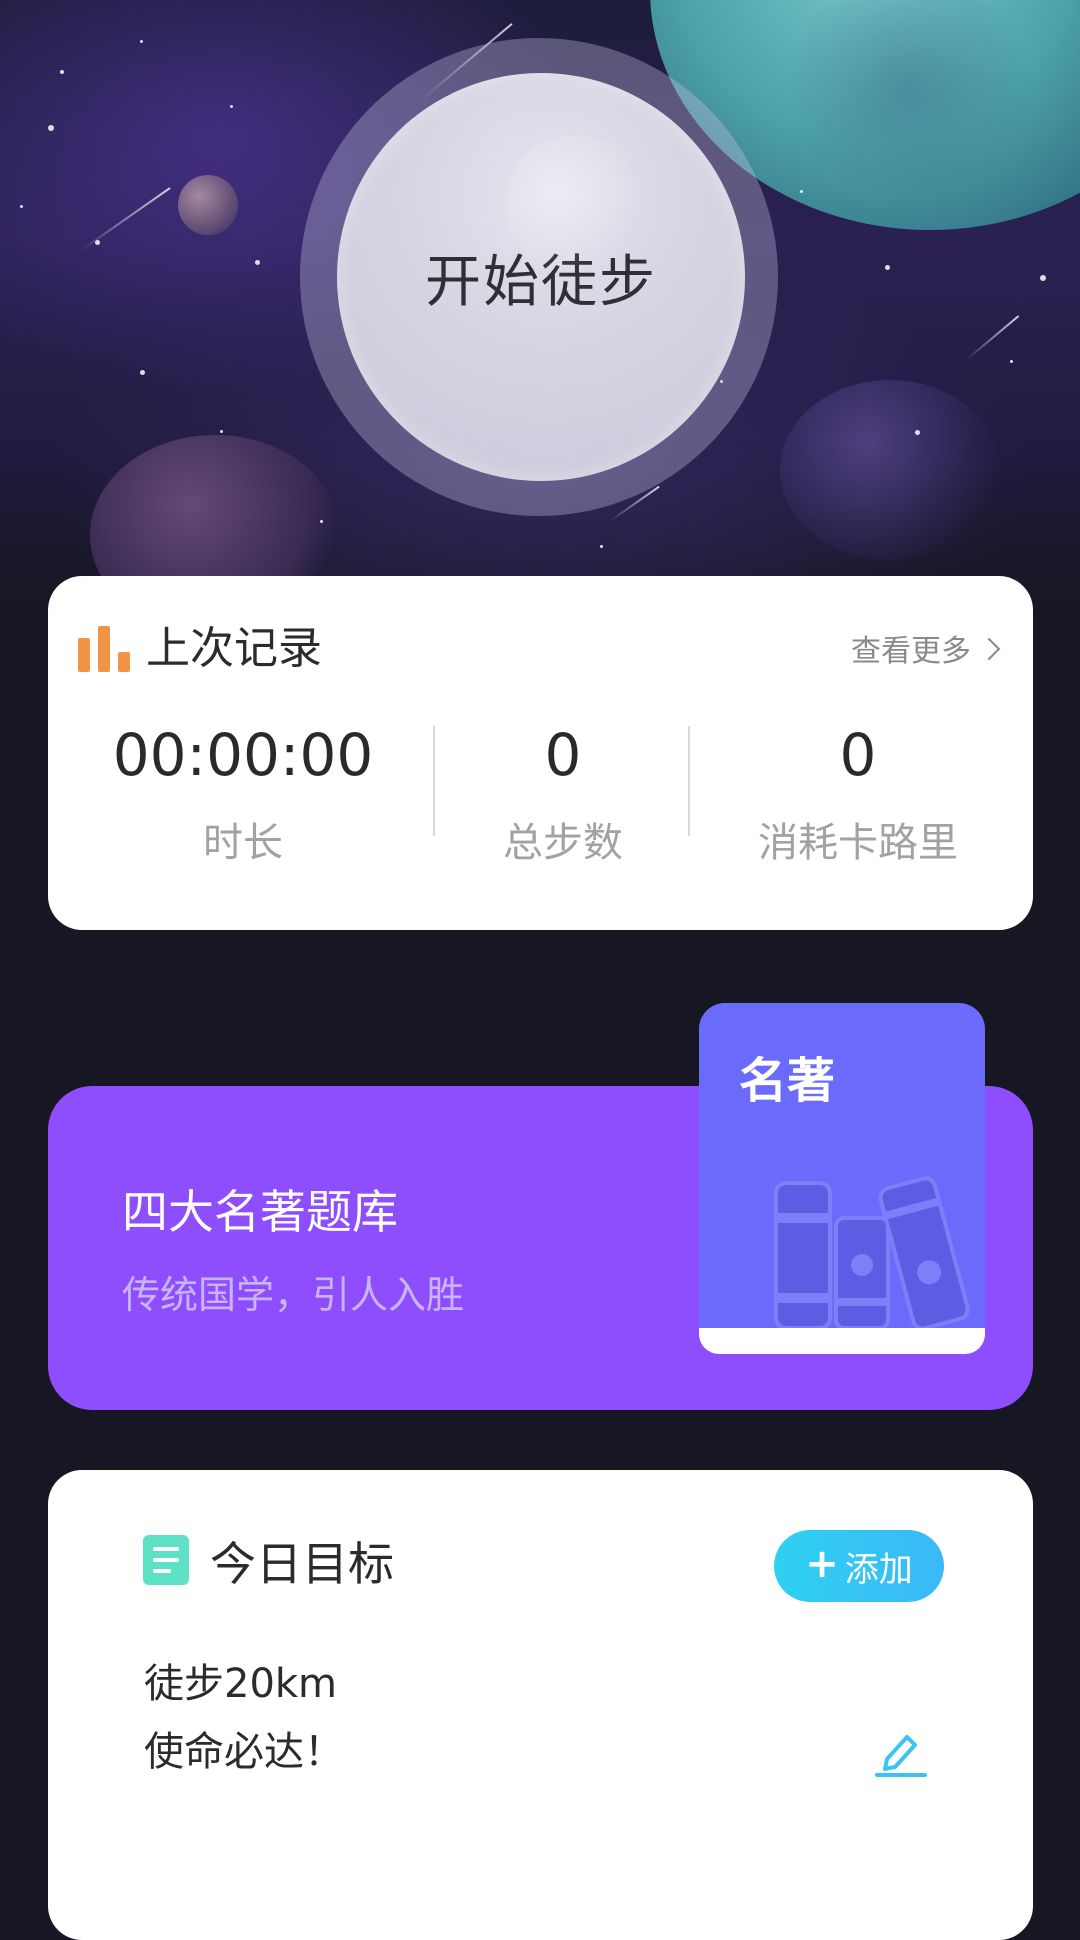  Describe the element at coordinates (104, 649) in the screenshot. I see `bar-chart-icon` at that location.